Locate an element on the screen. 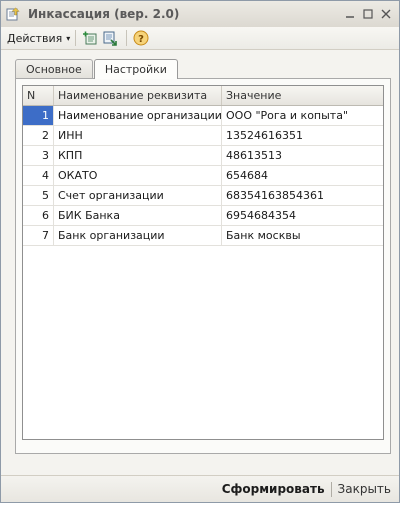 The width and height of the screenshot is (403, 505). table-header: N Наименование реквизита Значение is located at coordinates (203, 96).